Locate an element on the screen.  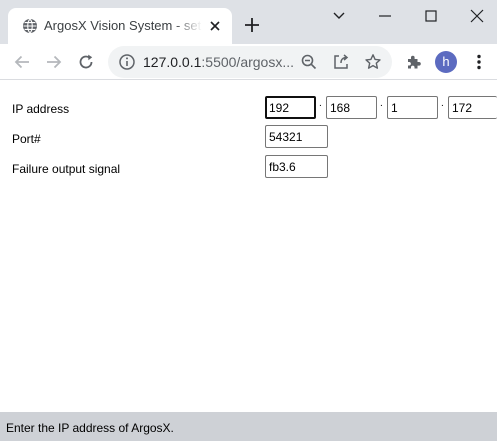
maximize-icon is located at coordinates (431, 16).